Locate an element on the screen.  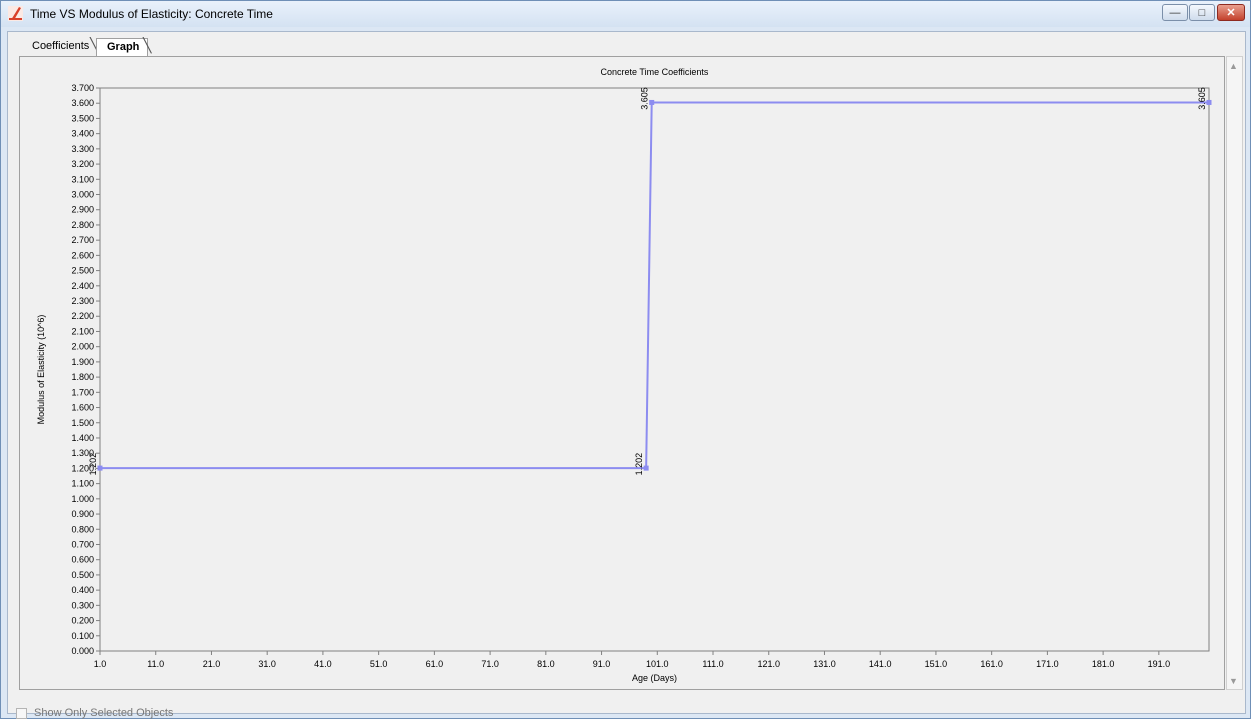
y-tick-label: 2.700 is located at coordinates (82, 240).